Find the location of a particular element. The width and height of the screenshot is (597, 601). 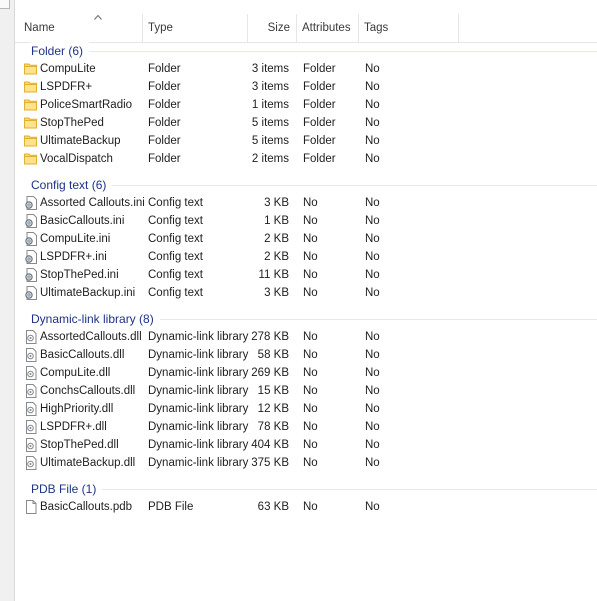

column-header-name-label: Name is located at coordinates (39, 28).